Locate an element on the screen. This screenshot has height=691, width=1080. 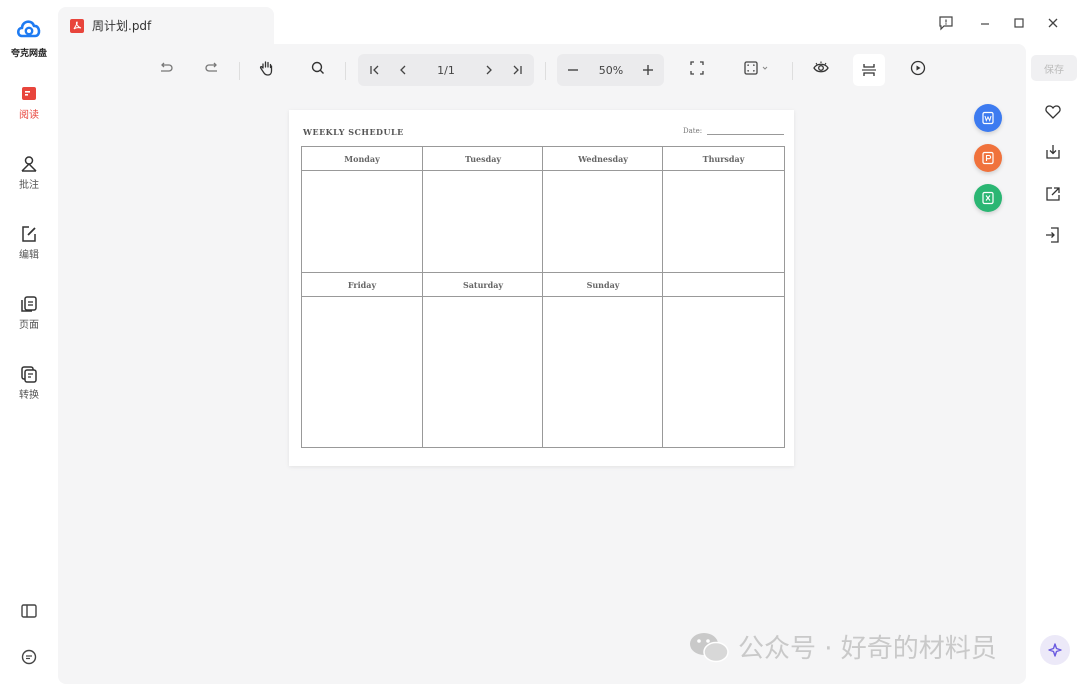
minimize-icon is located at coordinates (985, 23).